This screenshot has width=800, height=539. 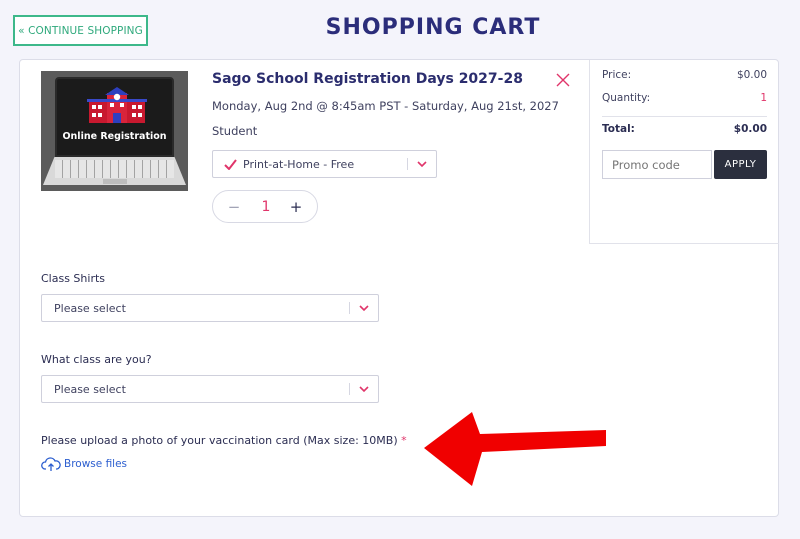 What do you see at coordinates (684, 75) in the screenshot?
I see `price-row: Price: $0.00` at bounding box center [684, 75].